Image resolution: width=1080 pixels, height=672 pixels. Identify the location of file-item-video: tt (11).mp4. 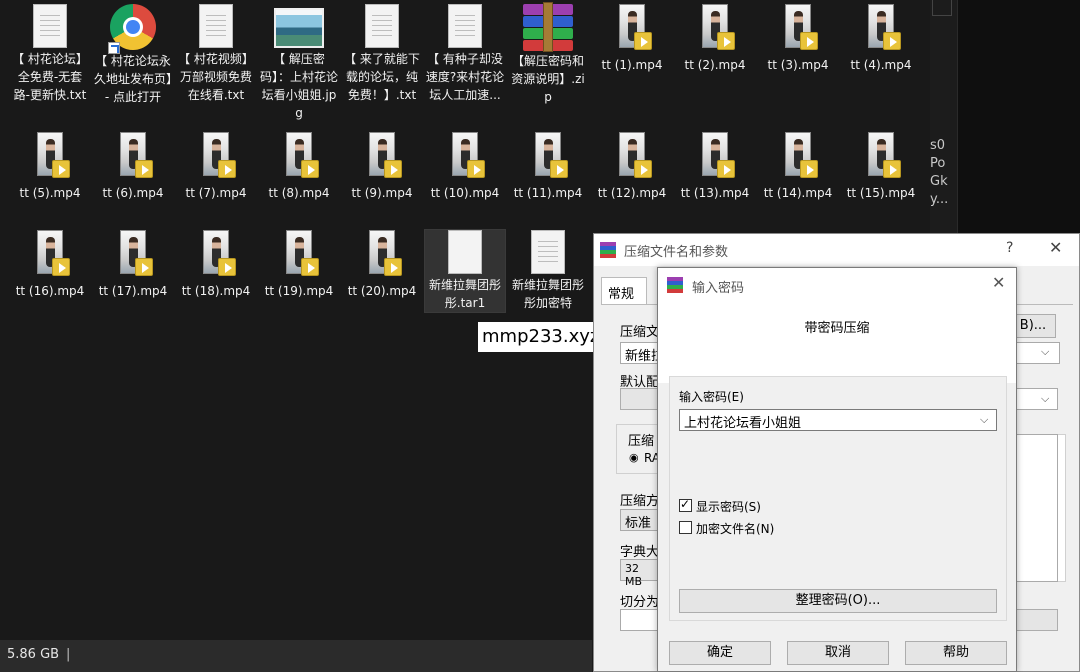
(548, 167).